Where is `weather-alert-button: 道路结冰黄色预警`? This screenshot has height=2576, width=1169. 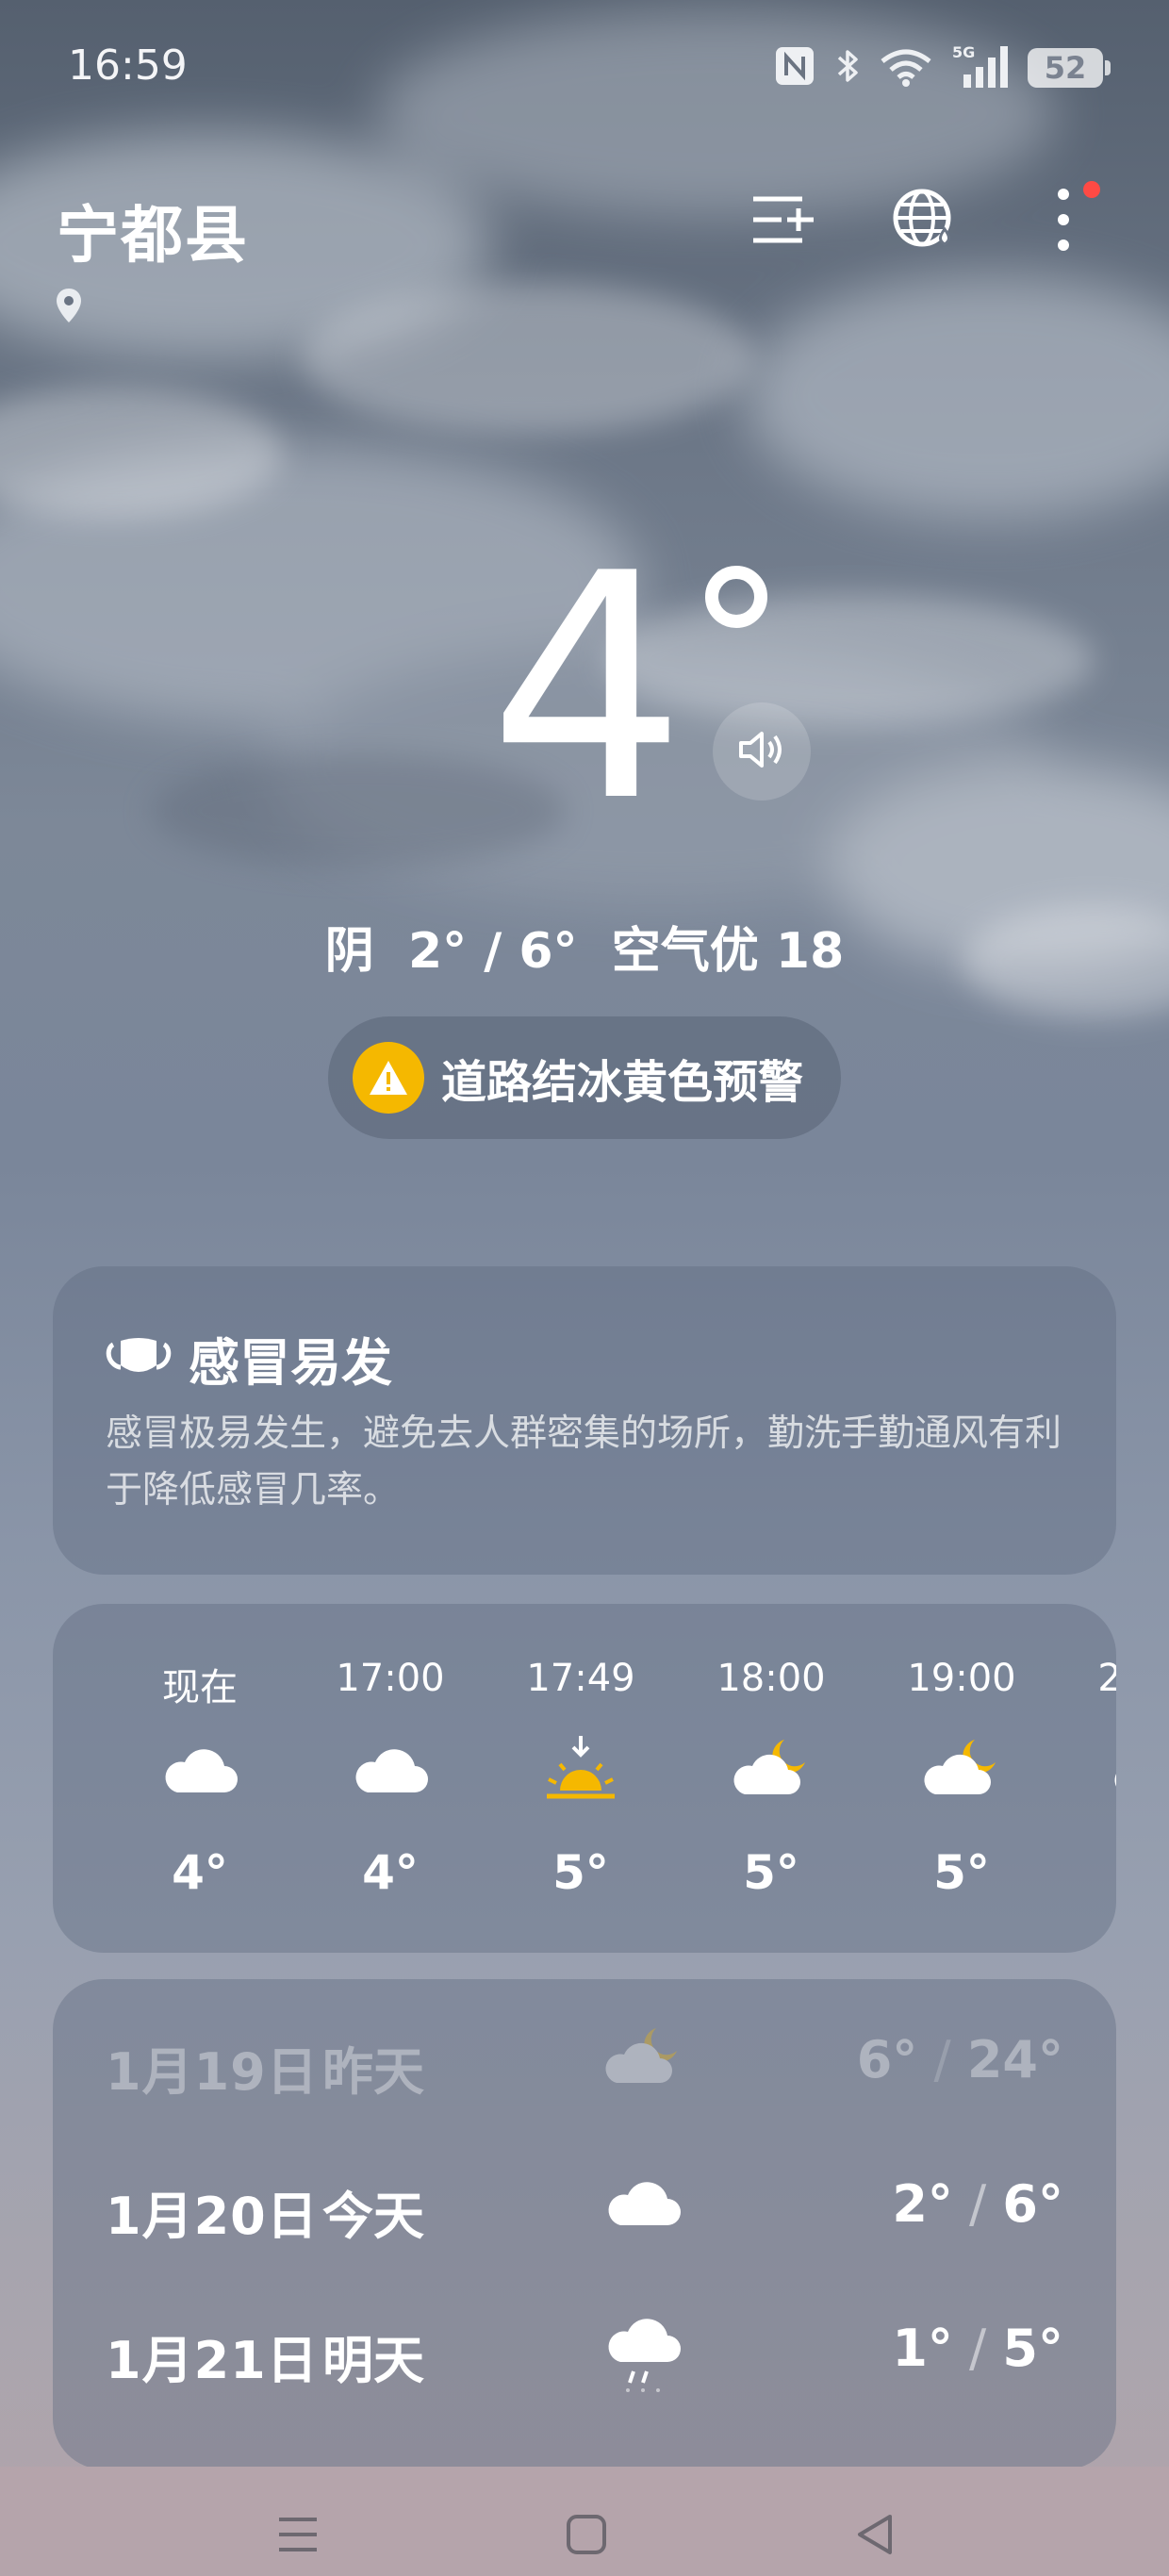
weather-alert-button: 道路结冰黄色预警 is located at coordinates (584, 1077).